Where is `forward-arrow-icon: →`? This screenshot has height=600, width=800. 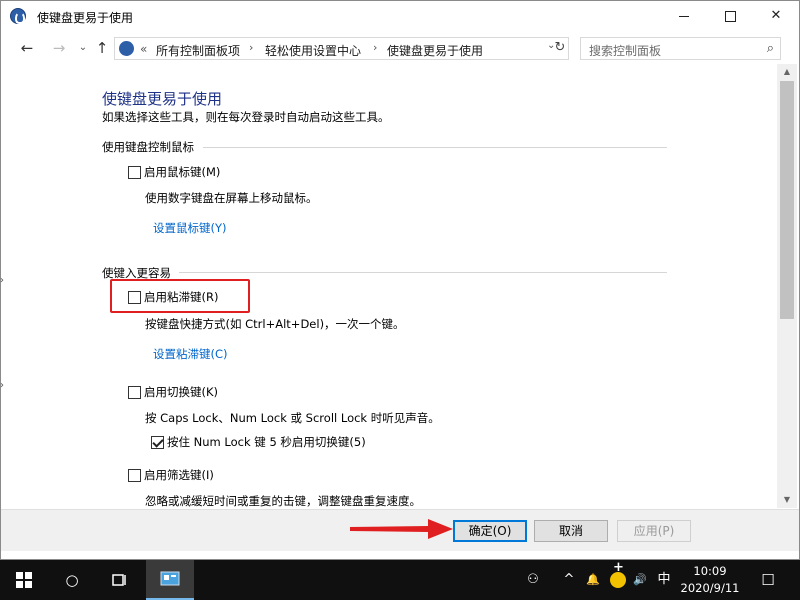
forward-arrow-icon: → is located at coordinates (59, 48).